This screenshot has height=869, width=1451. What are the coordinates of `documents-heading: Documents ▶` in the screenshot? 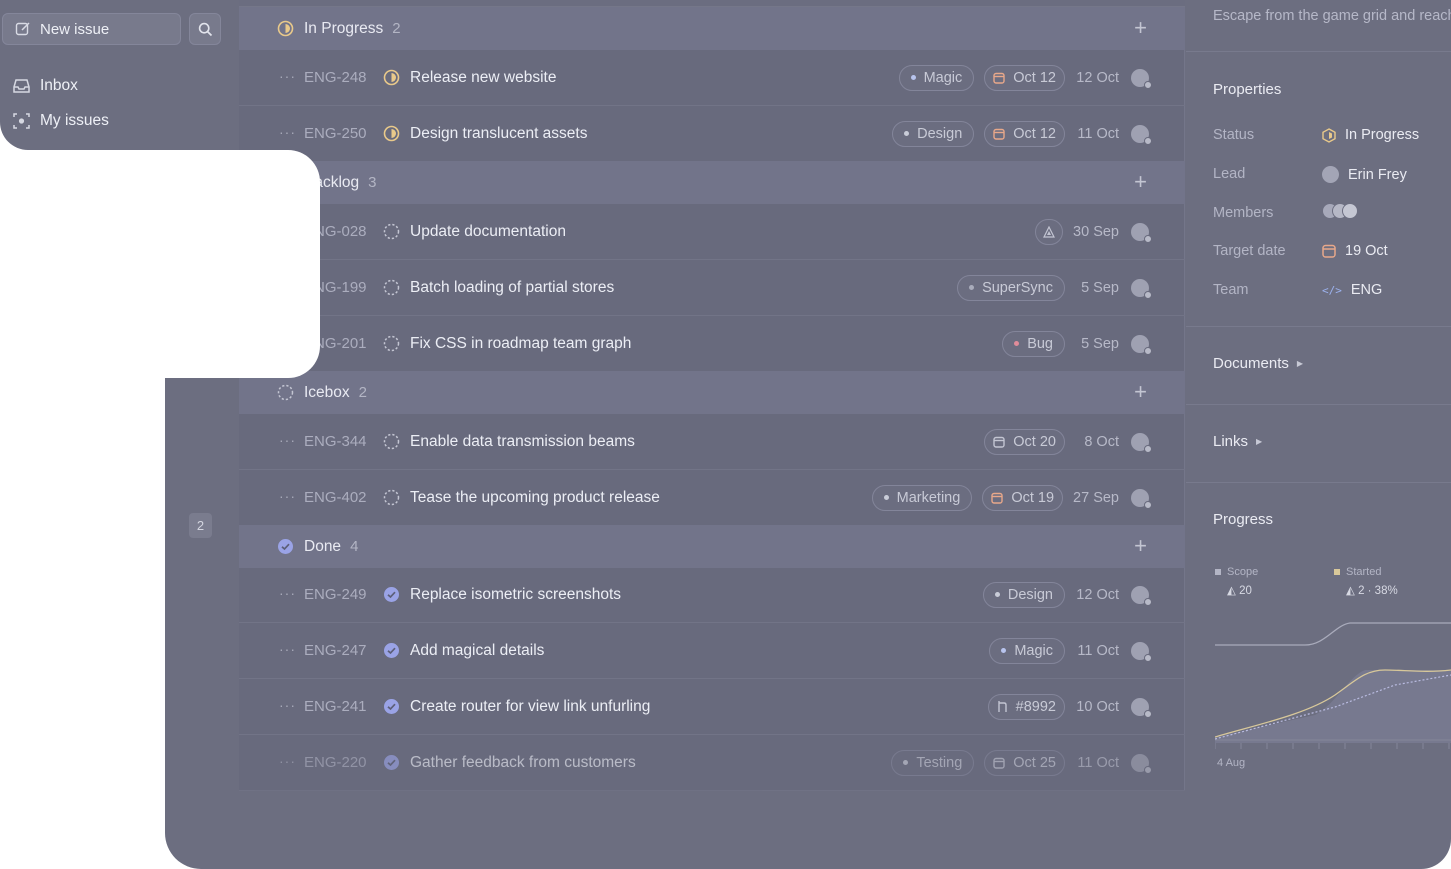 It's located at (1258, 363).